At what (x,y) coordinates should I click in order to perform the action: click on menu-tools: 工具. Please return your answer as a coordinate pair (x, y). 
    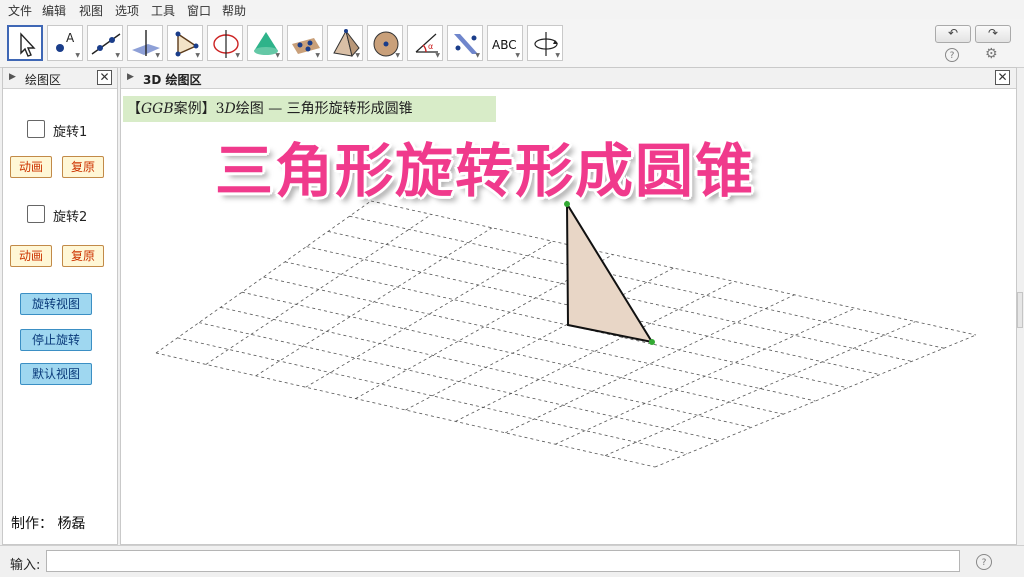
    Looking at the image, I should click on (163, 10).